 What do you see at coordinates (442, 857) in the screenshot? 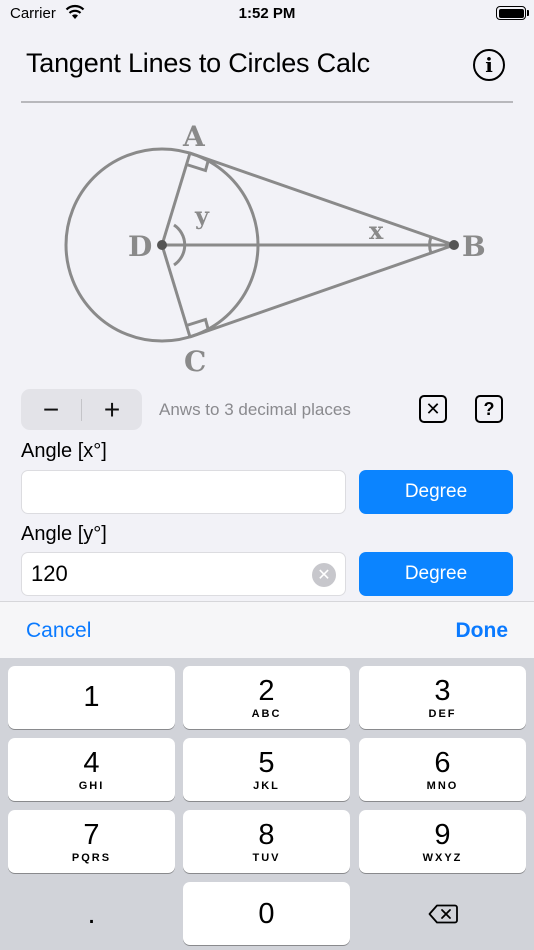
I see `key-letters: WXYZ` at bounding box center [442, 857].